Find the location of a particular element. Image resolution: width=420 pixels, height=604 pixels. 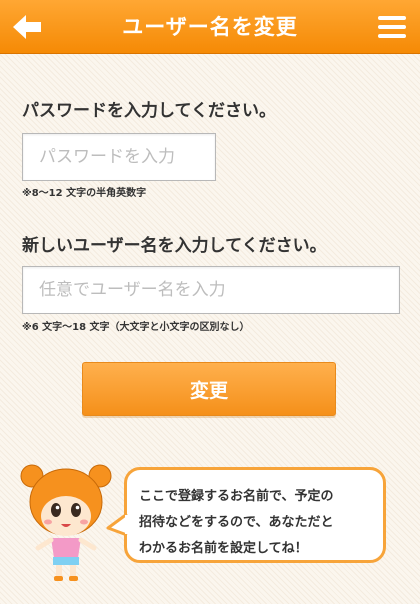

password-hint: ※8〜12 文字の半角英数字 is located at coordinates (84, 193).